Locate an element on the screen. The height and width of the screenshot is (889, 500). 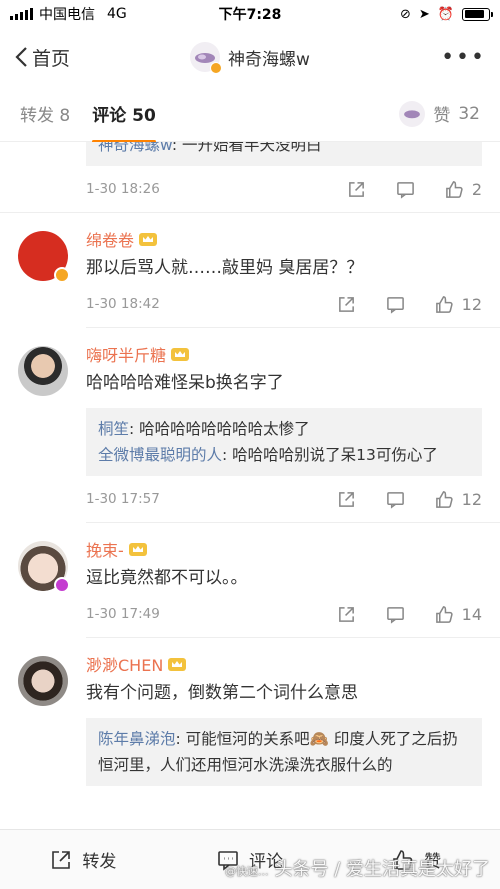
comment-fragment: 神奇海螺w: 一开始看半天没明白 1-30 18:26 2 is located at coordinates (250, 177).